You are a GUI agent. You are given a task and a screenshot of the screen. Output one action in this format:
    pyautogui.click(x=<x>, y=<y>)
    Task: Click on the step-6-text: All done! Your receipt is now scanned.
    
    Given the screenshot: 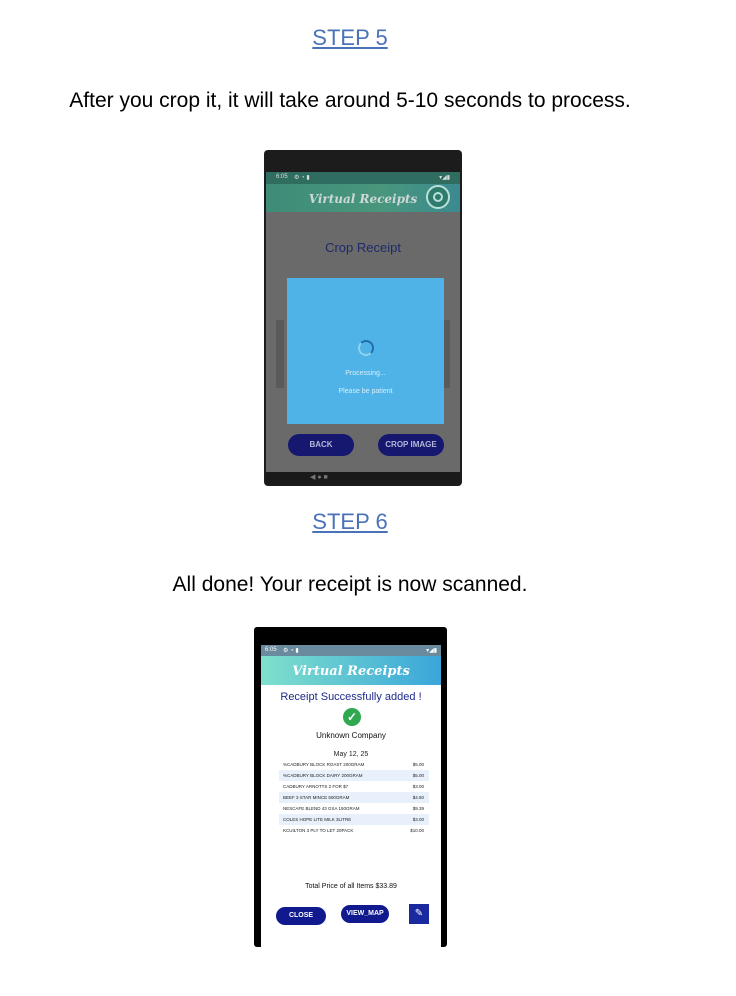 What is the action you would take?
    pyautogui.click(x=350, y=584)
    